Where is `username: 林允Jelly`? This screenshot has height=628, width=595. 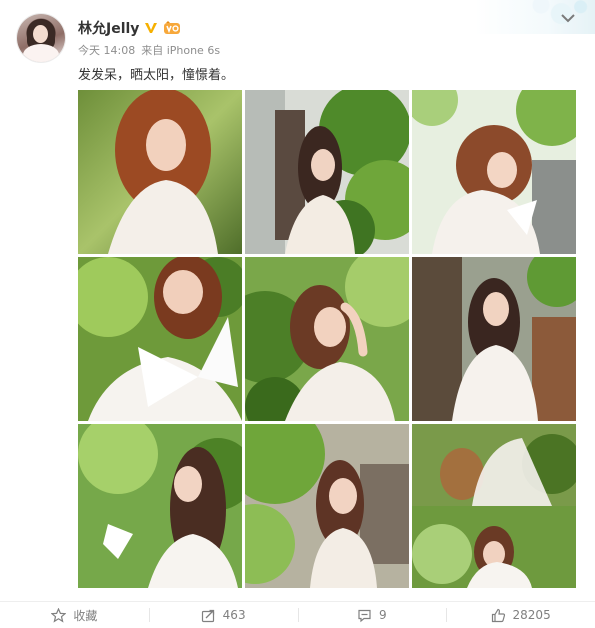 username: 林允Jelly is located at coordinates (108, 28).